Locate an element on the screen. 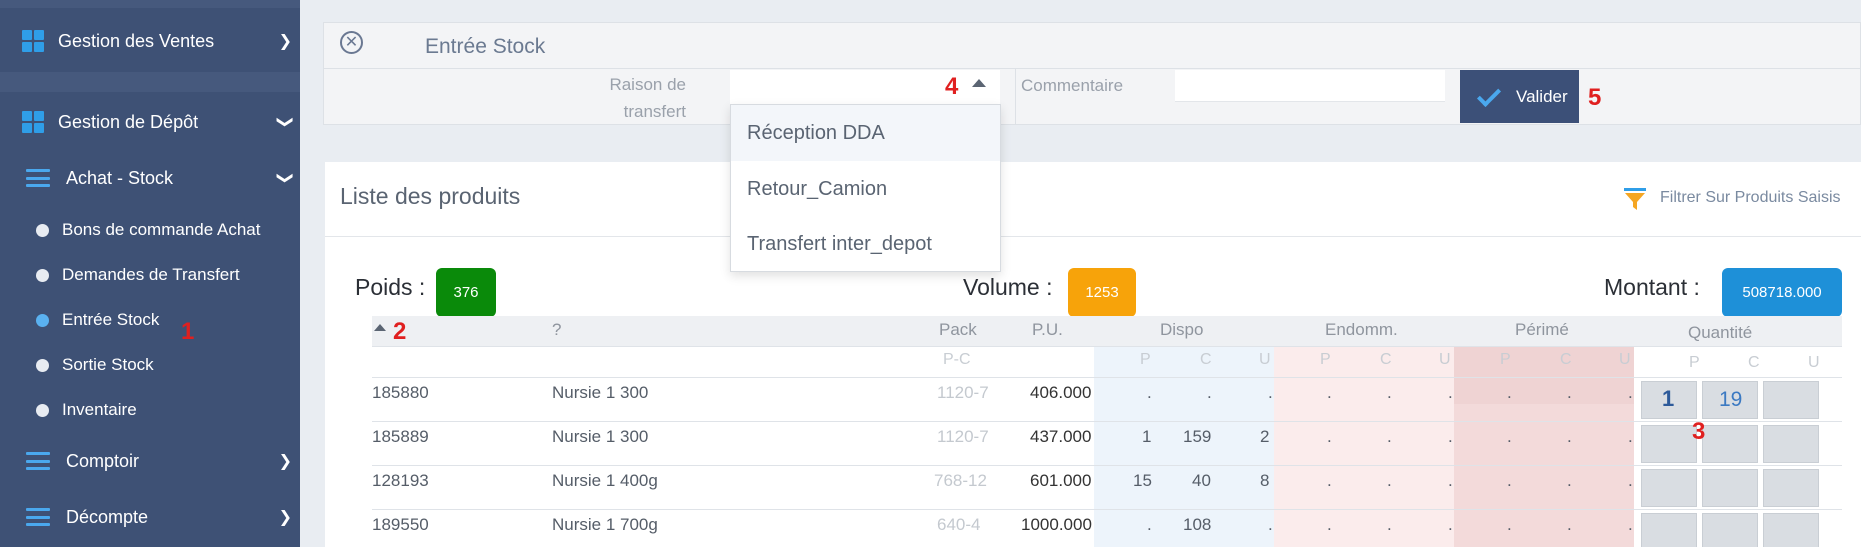 Image resolution: width=1861 pixels, height=547 pixels. dropdown-option-transfert-inter-depot: Transfert inter_depot is located at coordinates (865, 244).